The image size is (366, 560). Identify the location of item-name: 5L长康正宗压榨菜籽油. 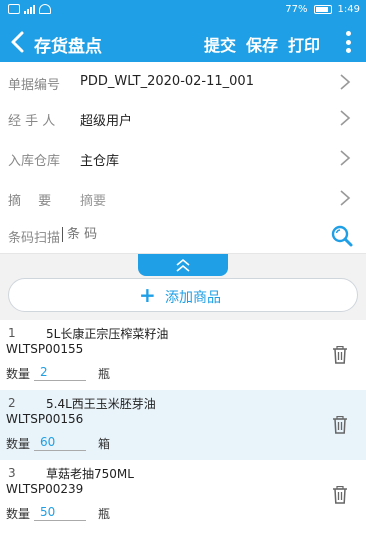
(107, 334).